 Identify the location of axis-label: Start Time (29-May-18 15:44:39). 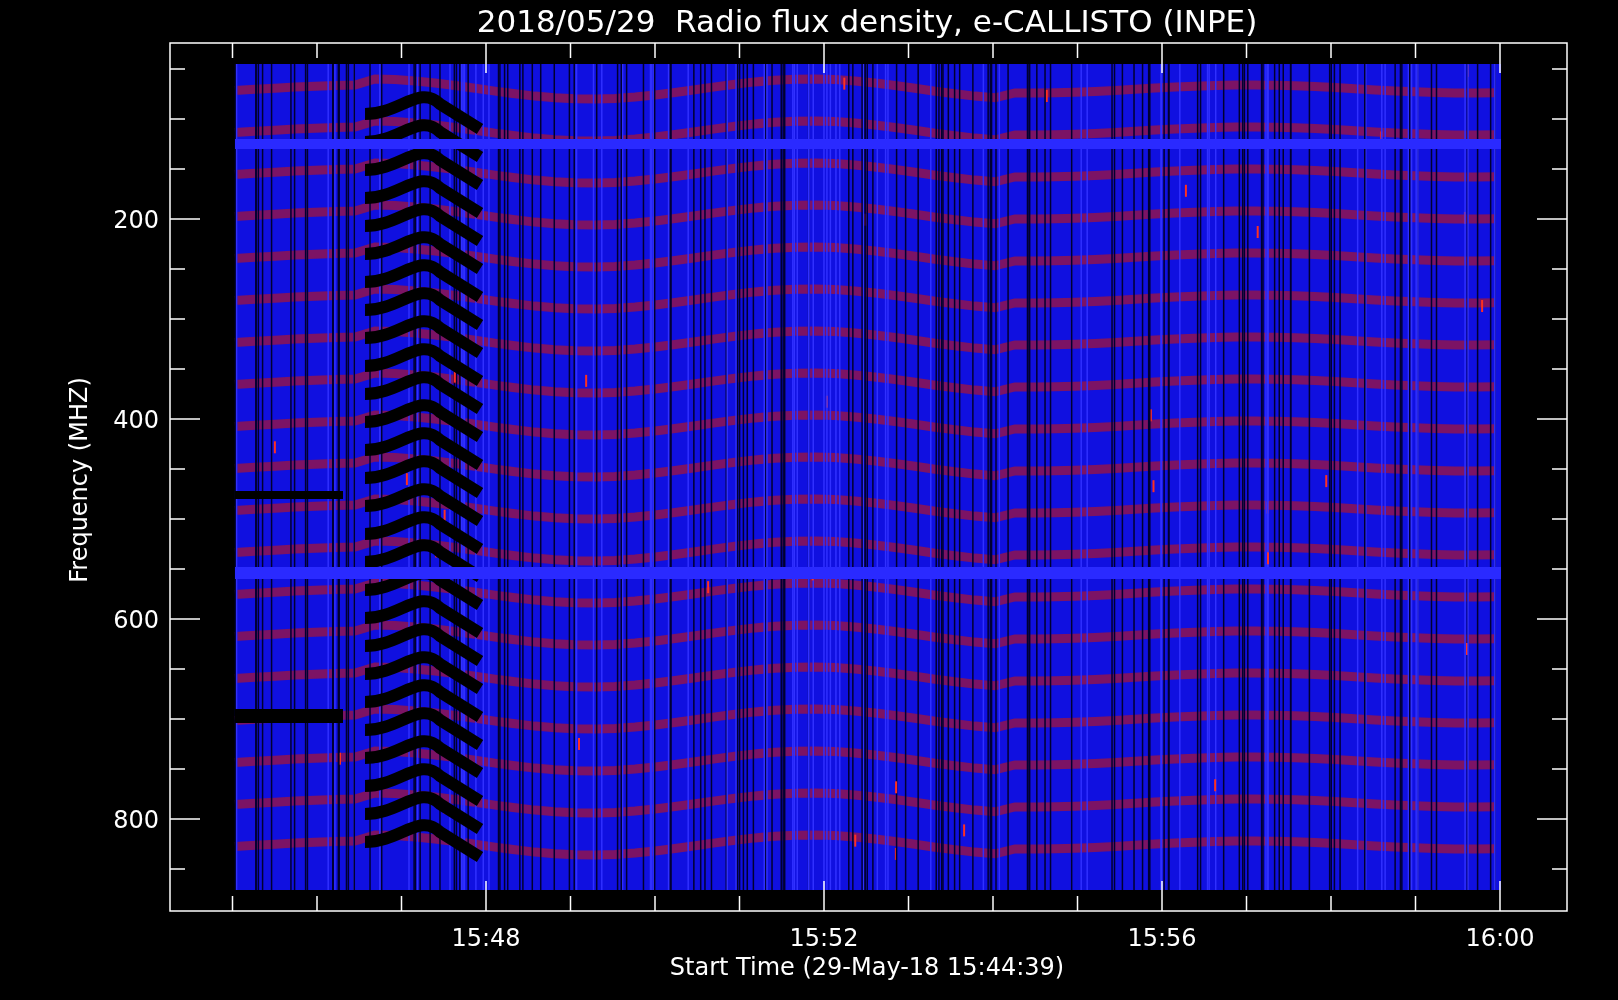
(867, 967).